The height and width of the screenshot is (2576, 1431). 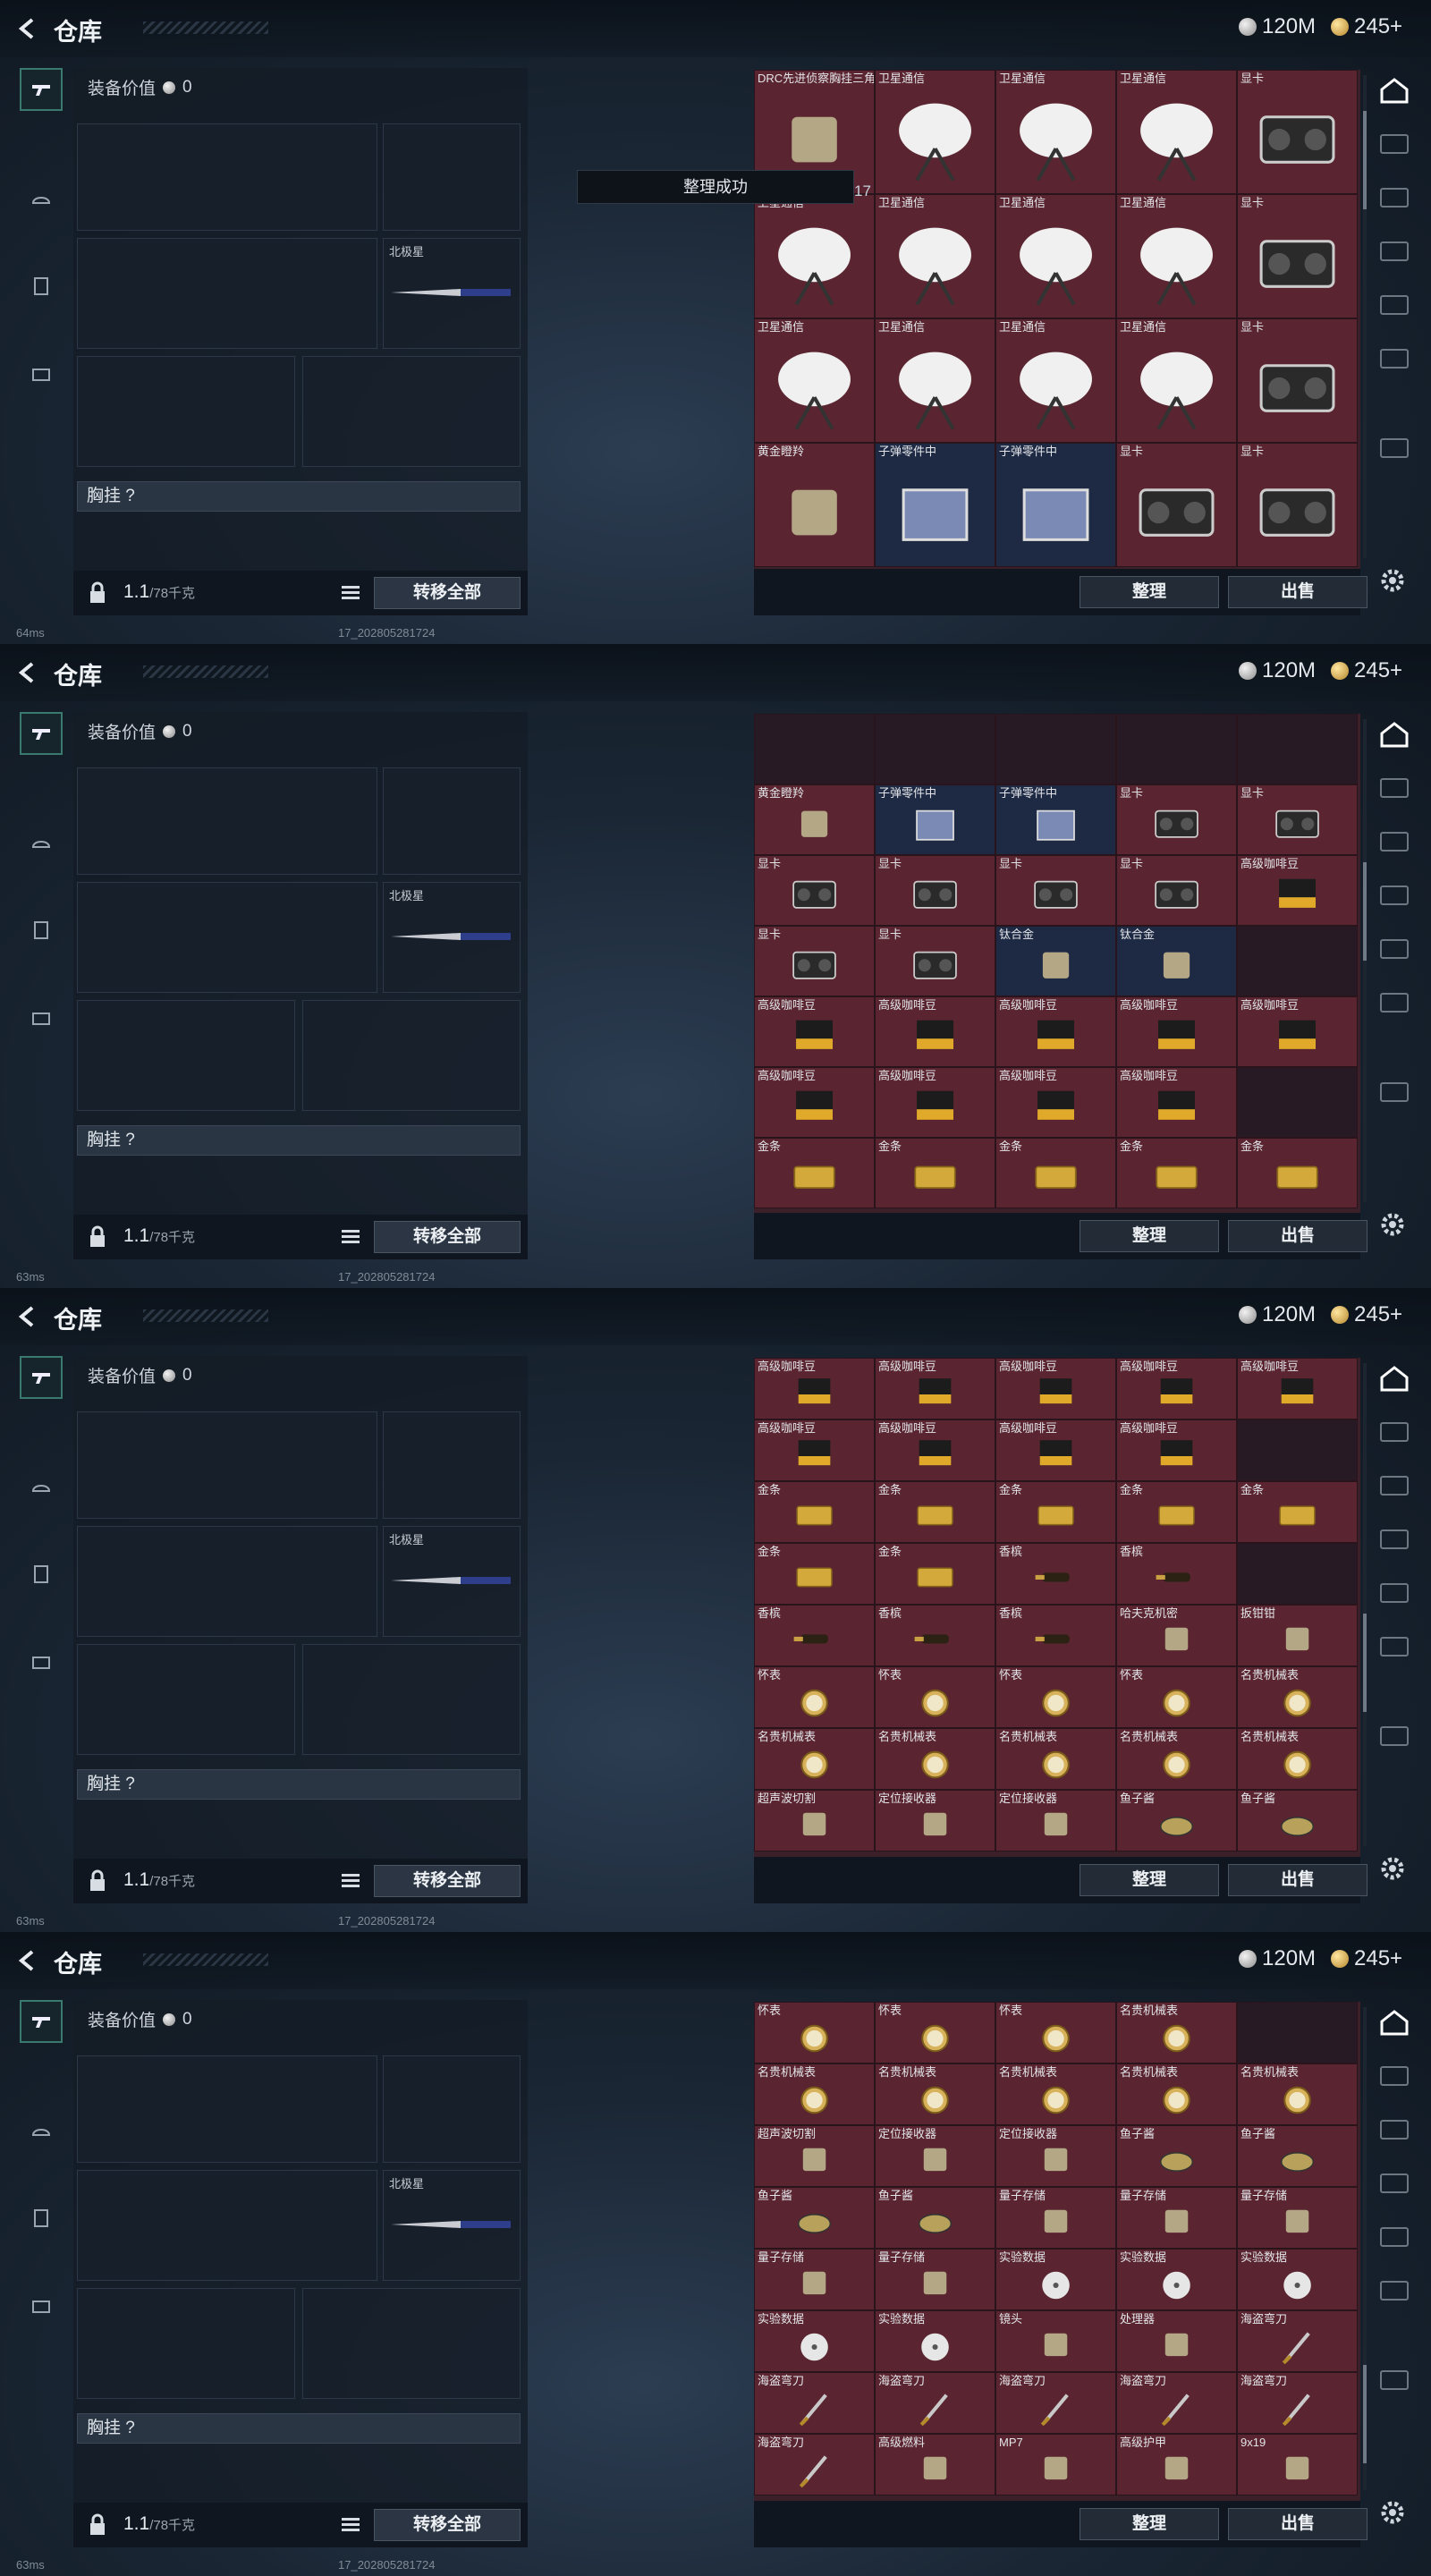 I want to click on primary-weapon-slot, so click(x=227, y=177).